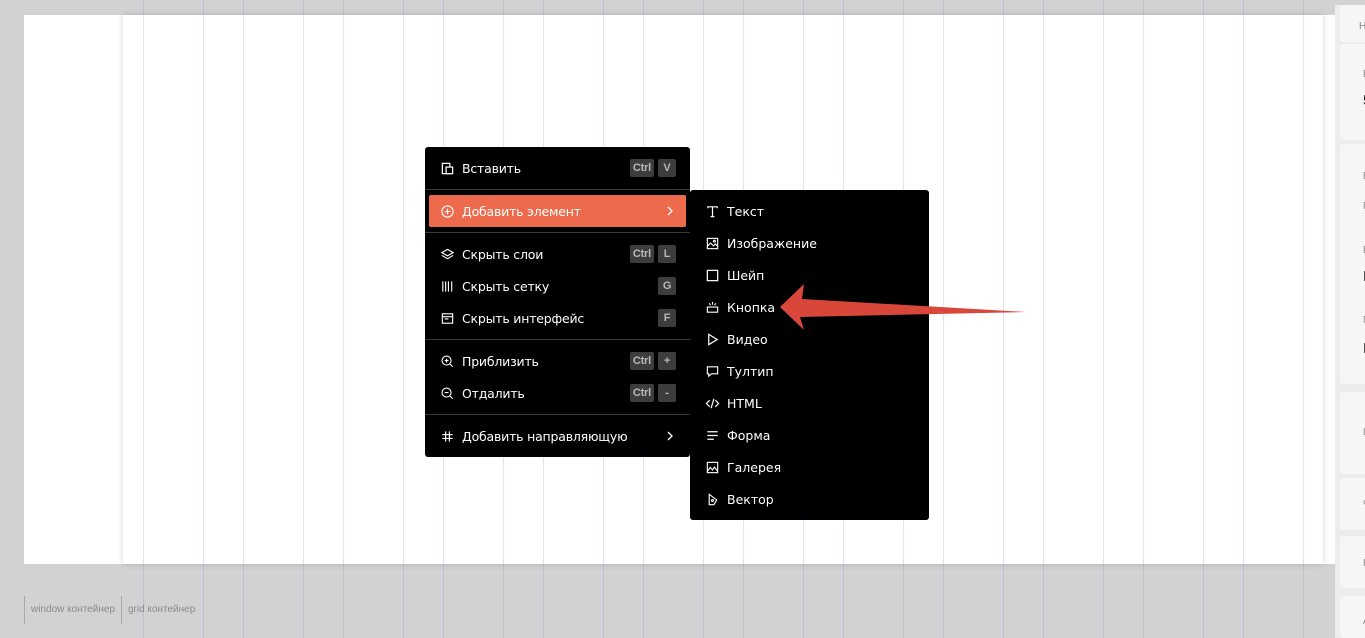 The image size is (1365, 638). Describe the element at coordinates (712, 211) in the screenshot. I see `text-icon` at that location.